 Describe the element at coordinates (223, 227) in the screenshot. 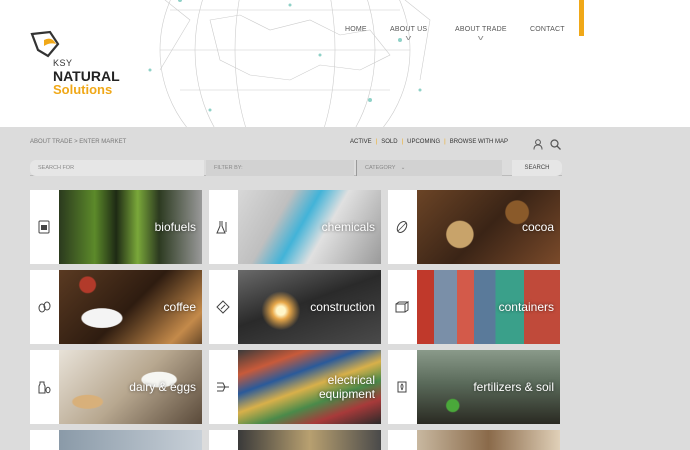

I see `chemicals-icon` at that location.